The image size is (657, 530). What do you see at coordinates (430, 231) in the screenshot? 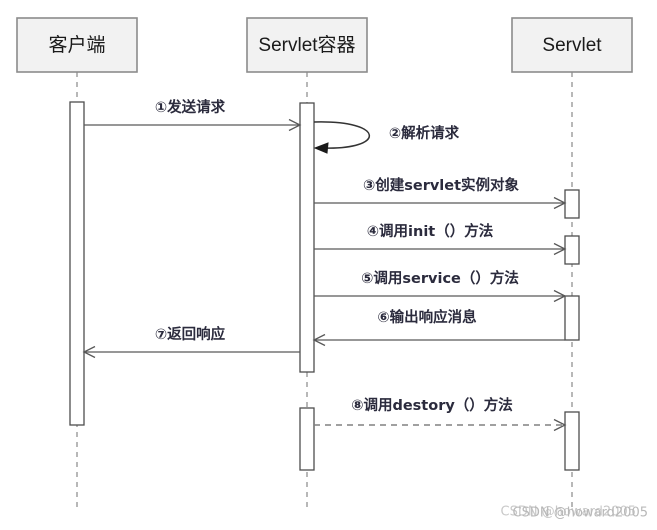
I see `message-label-4: ④调用init（）方法` at bounding box center [430, 231].